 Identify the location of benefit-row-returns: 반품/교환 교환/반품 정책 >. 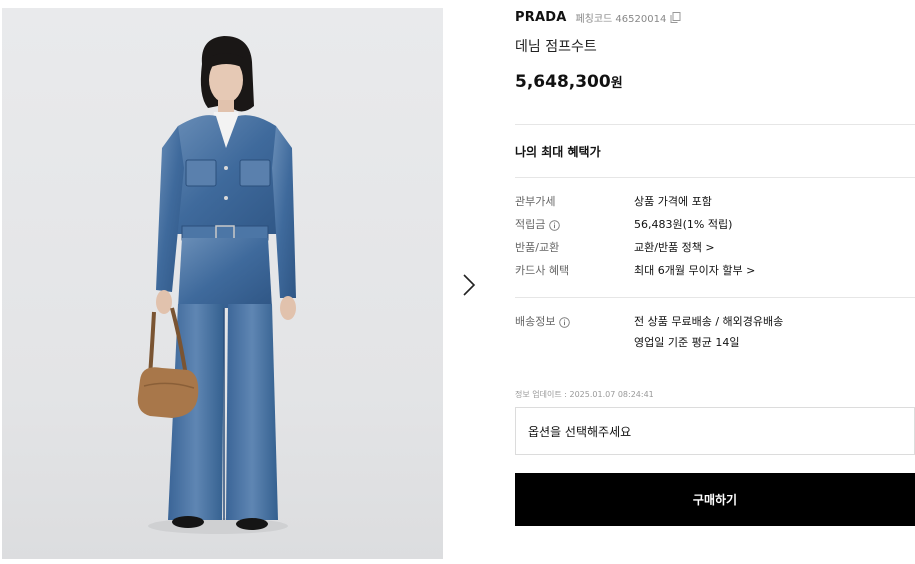
(715, 248).